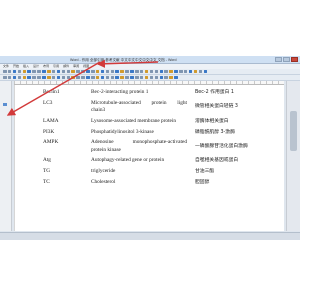 This screenshot has width=320, height=300. Describe the element at coordinates (127, 63) in the screenshot. I see `arrow-to-toolbar` at that location.